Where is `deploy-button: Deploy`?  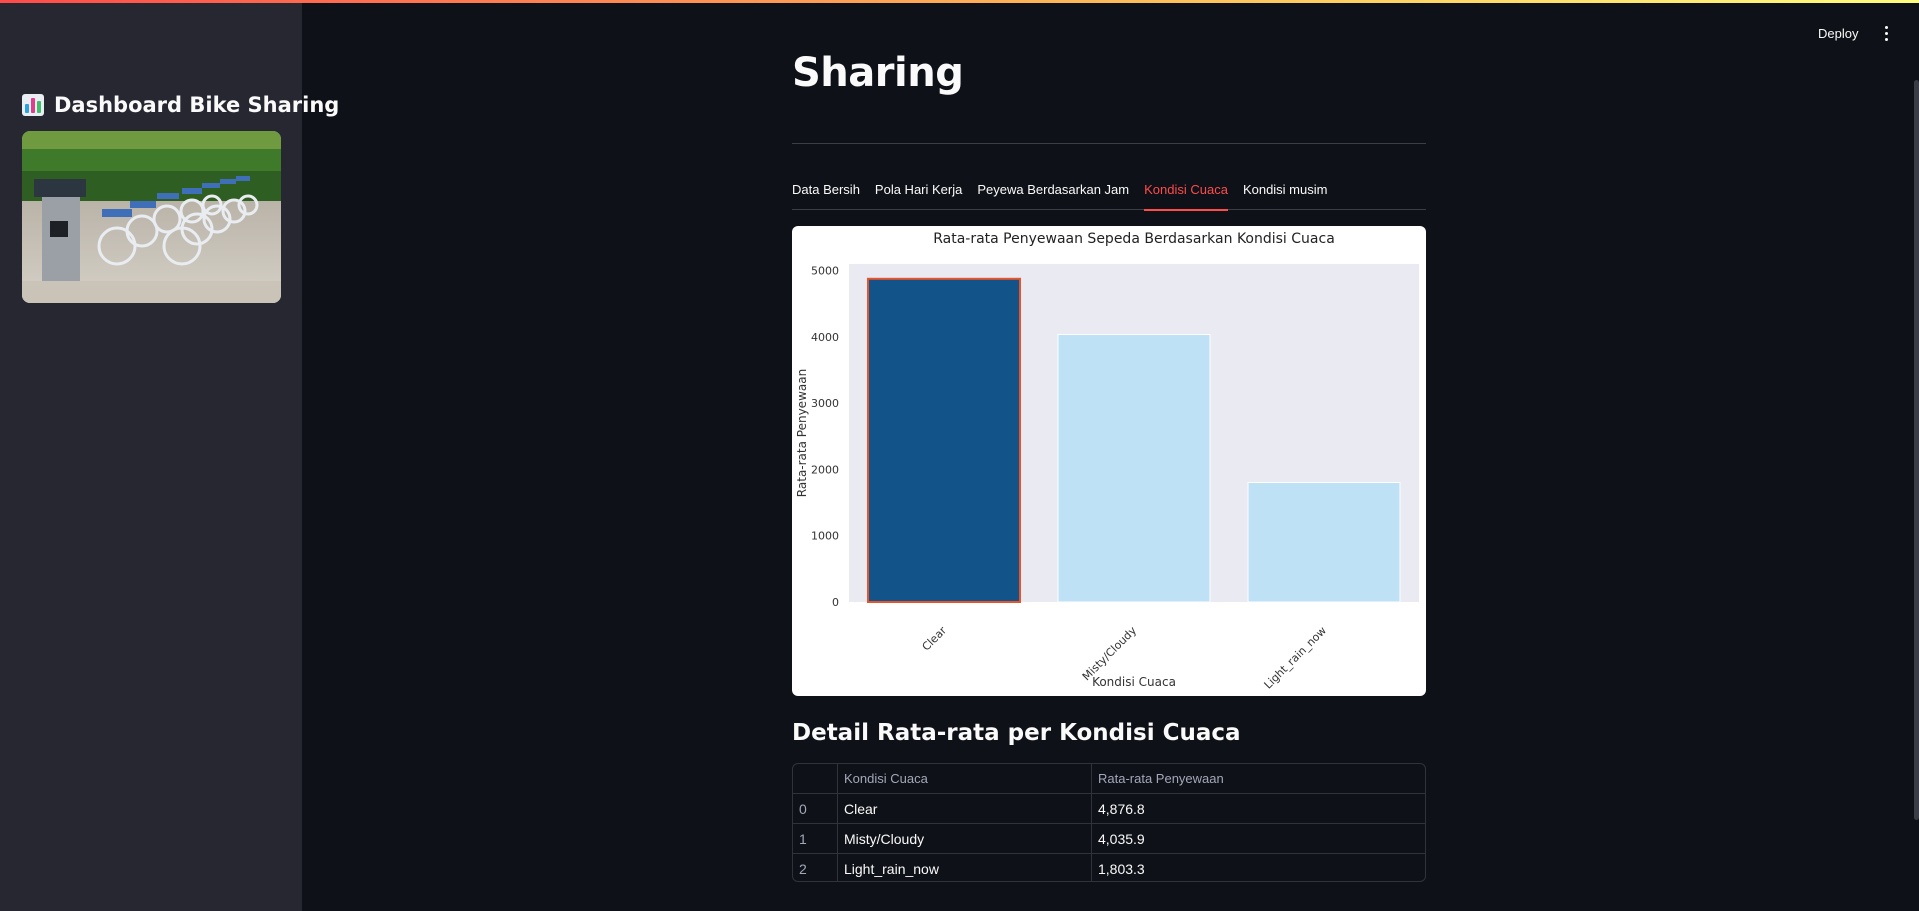 deploy-button: Deploy is located at coordinates (1838, 33).